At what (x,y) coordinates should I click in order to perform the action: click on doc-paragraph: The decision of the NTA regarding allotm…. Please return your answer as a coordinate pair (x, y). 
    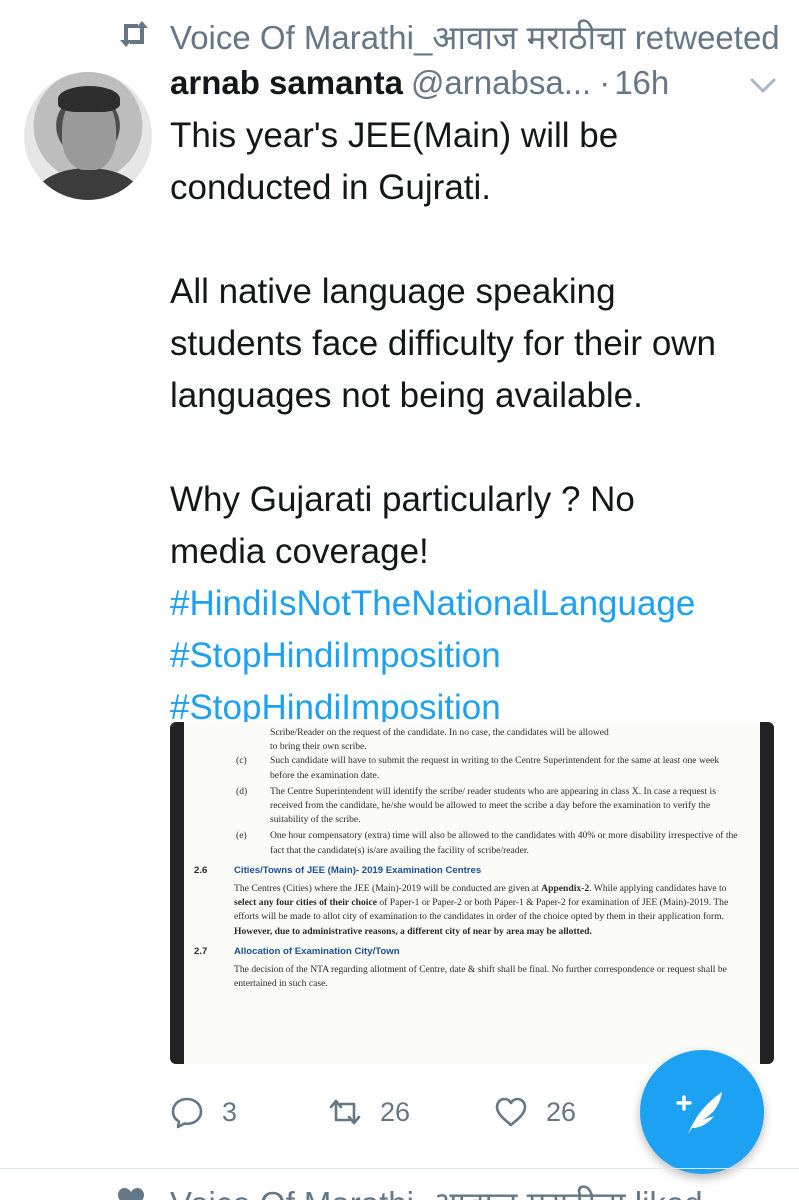
    Looking at the image, I should click on (480, 977).